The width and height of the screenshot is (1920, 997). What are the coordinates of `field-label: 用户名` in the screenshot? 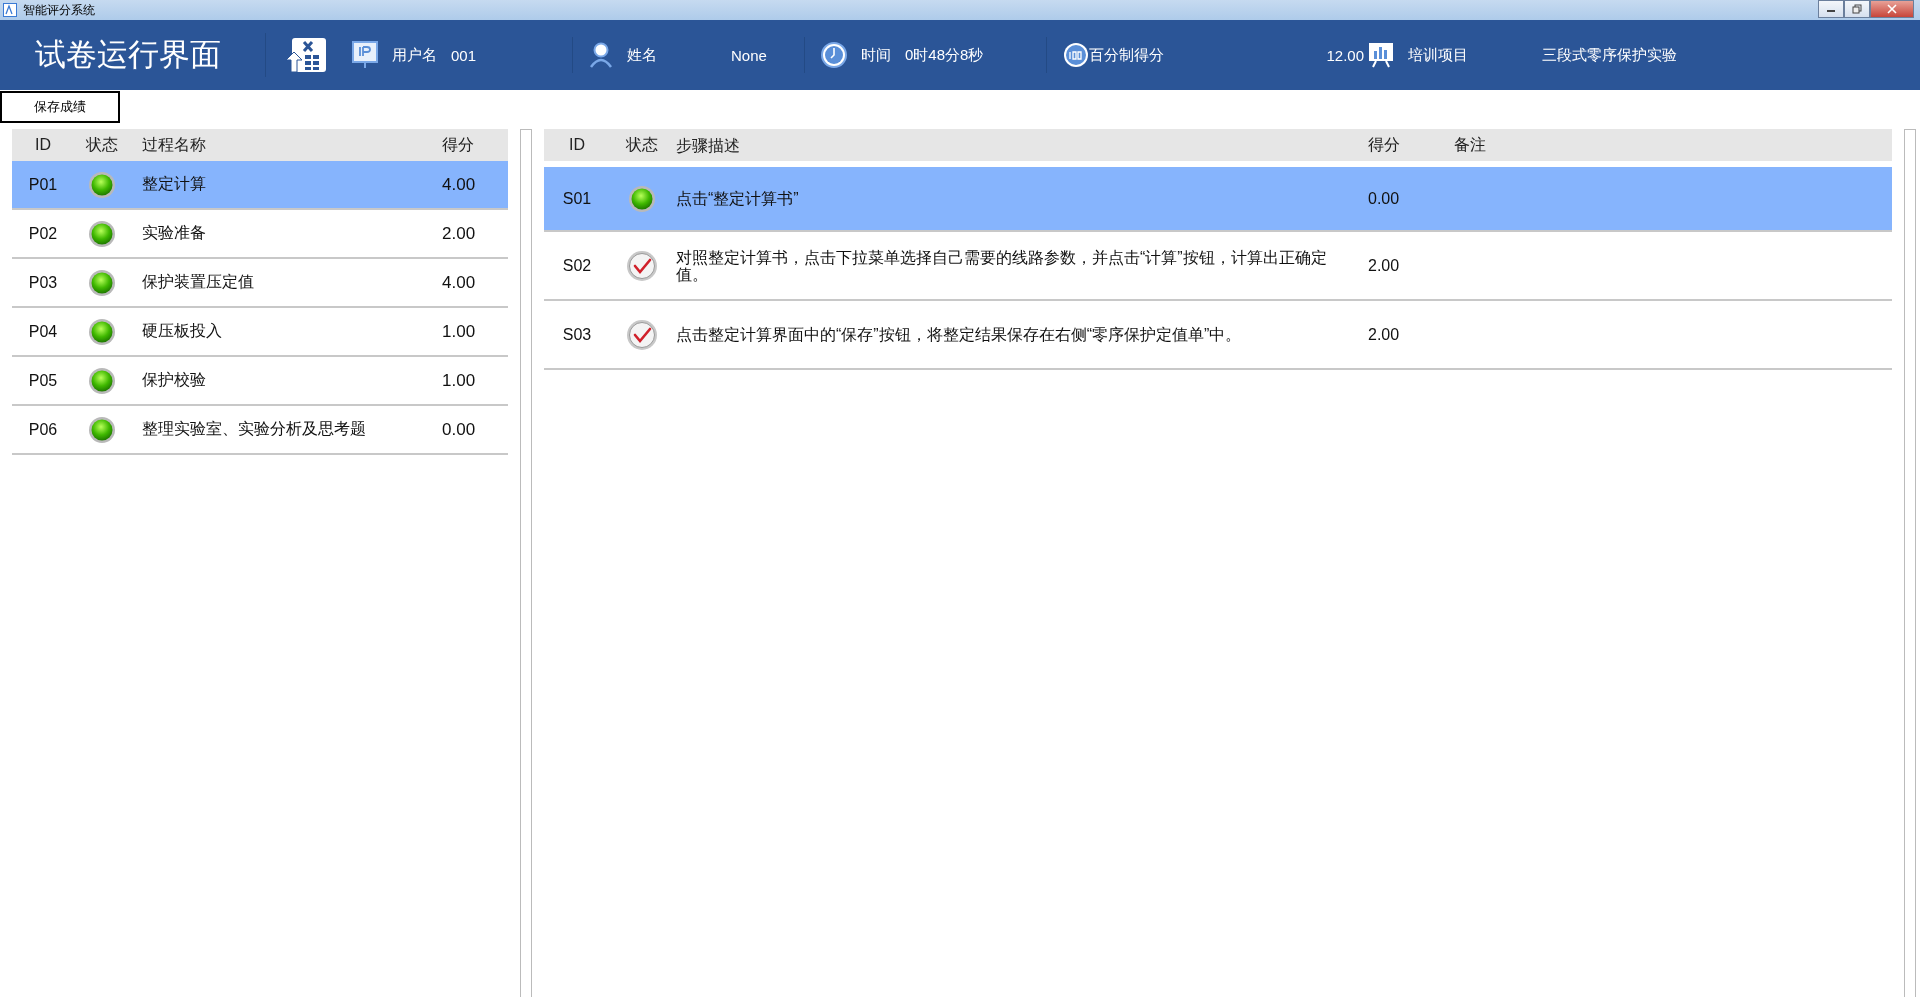 It's located at (414, 55).